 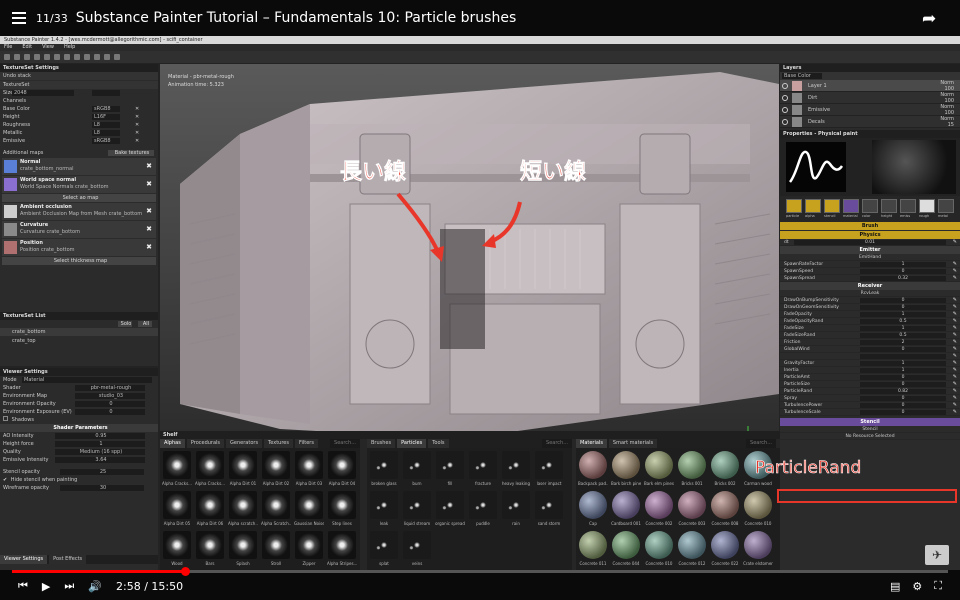 I want to click on captions-icon: ▤, so click(x=895, y=586).